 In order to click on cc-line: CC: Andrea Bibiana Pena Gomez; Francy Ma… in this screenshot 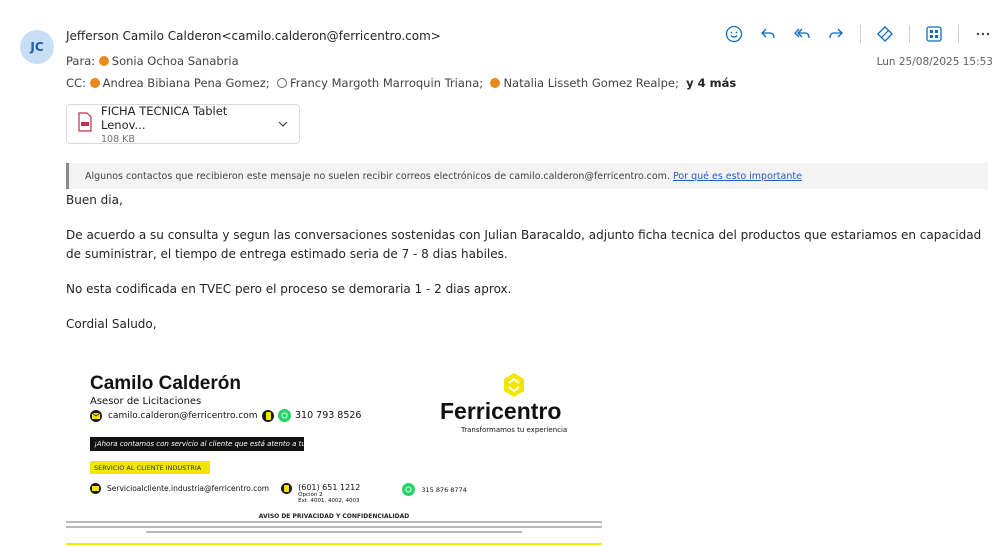, I will do `click(401, 83)`.